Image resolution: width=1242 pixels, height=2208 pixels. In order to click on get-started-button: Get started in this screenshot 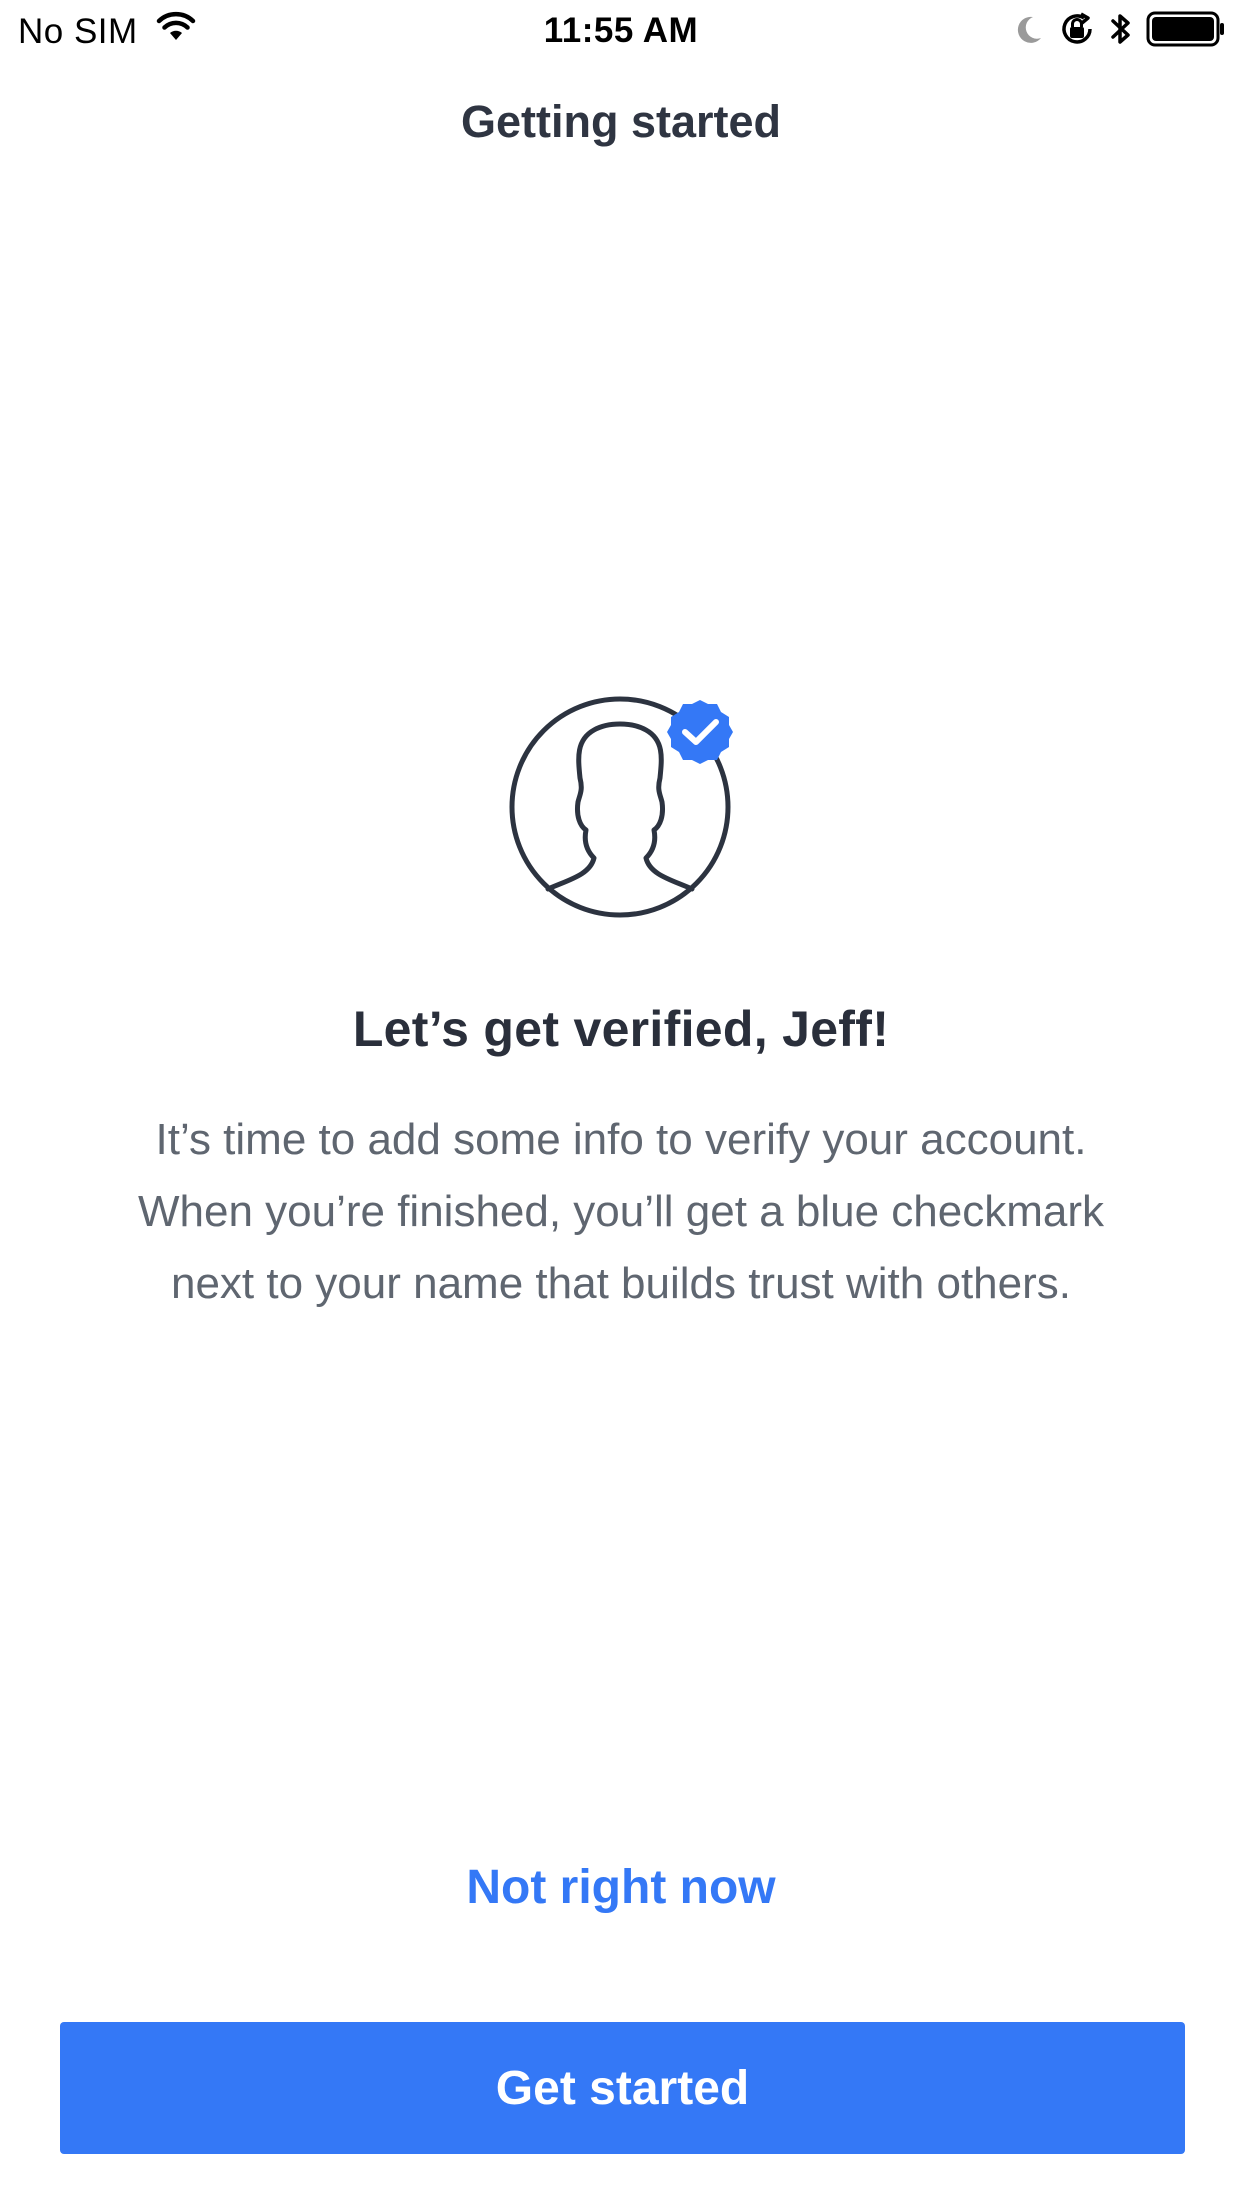, I will do `click(622, 2088)`.